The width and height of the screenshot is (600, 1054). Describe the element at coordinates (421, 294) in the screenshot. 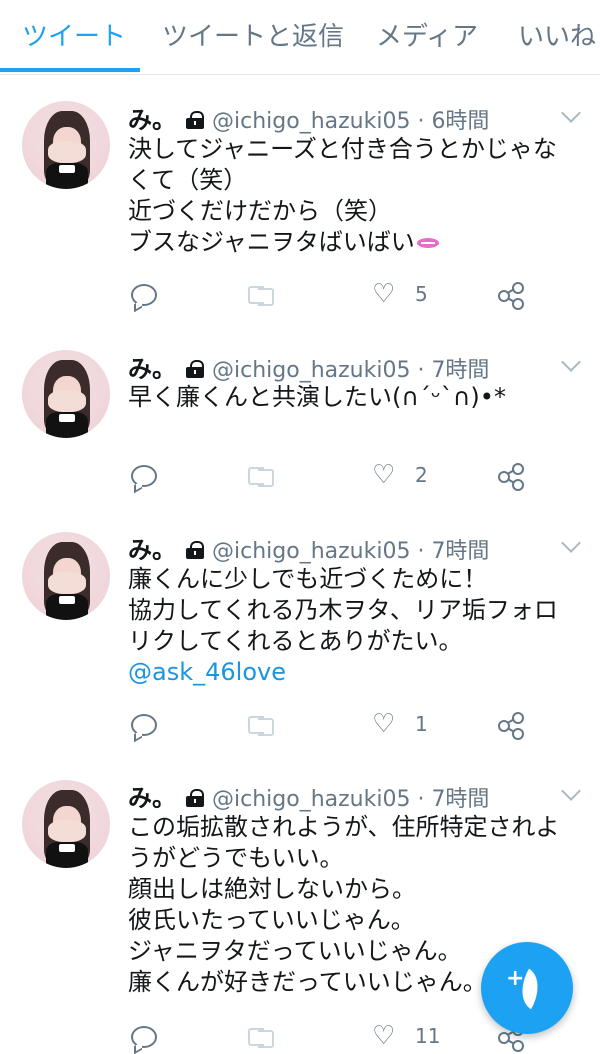

I see `like-count: 5` at that location.